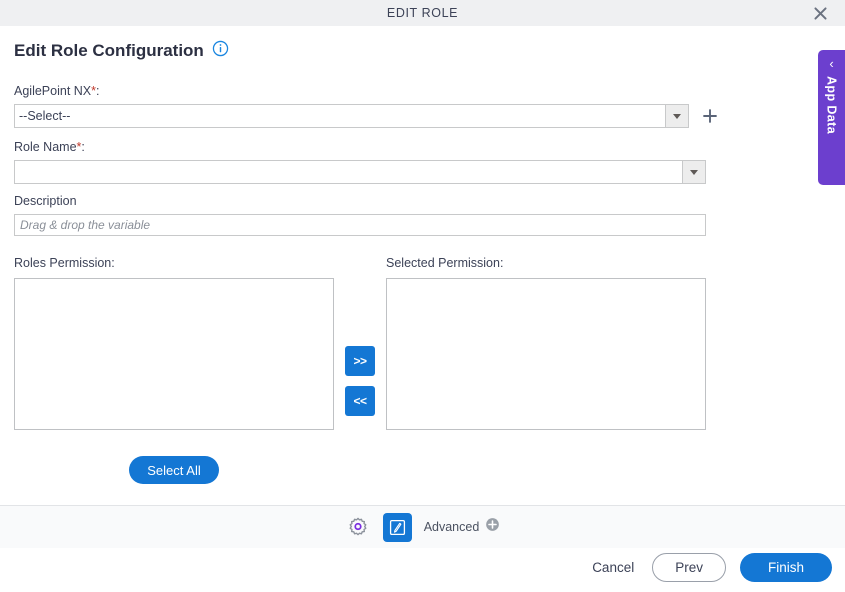  What do you see at coordinates (367, 147) in the screenshot?
I see `role-name-label: Role Name*:` at bounding box center [367, 147].